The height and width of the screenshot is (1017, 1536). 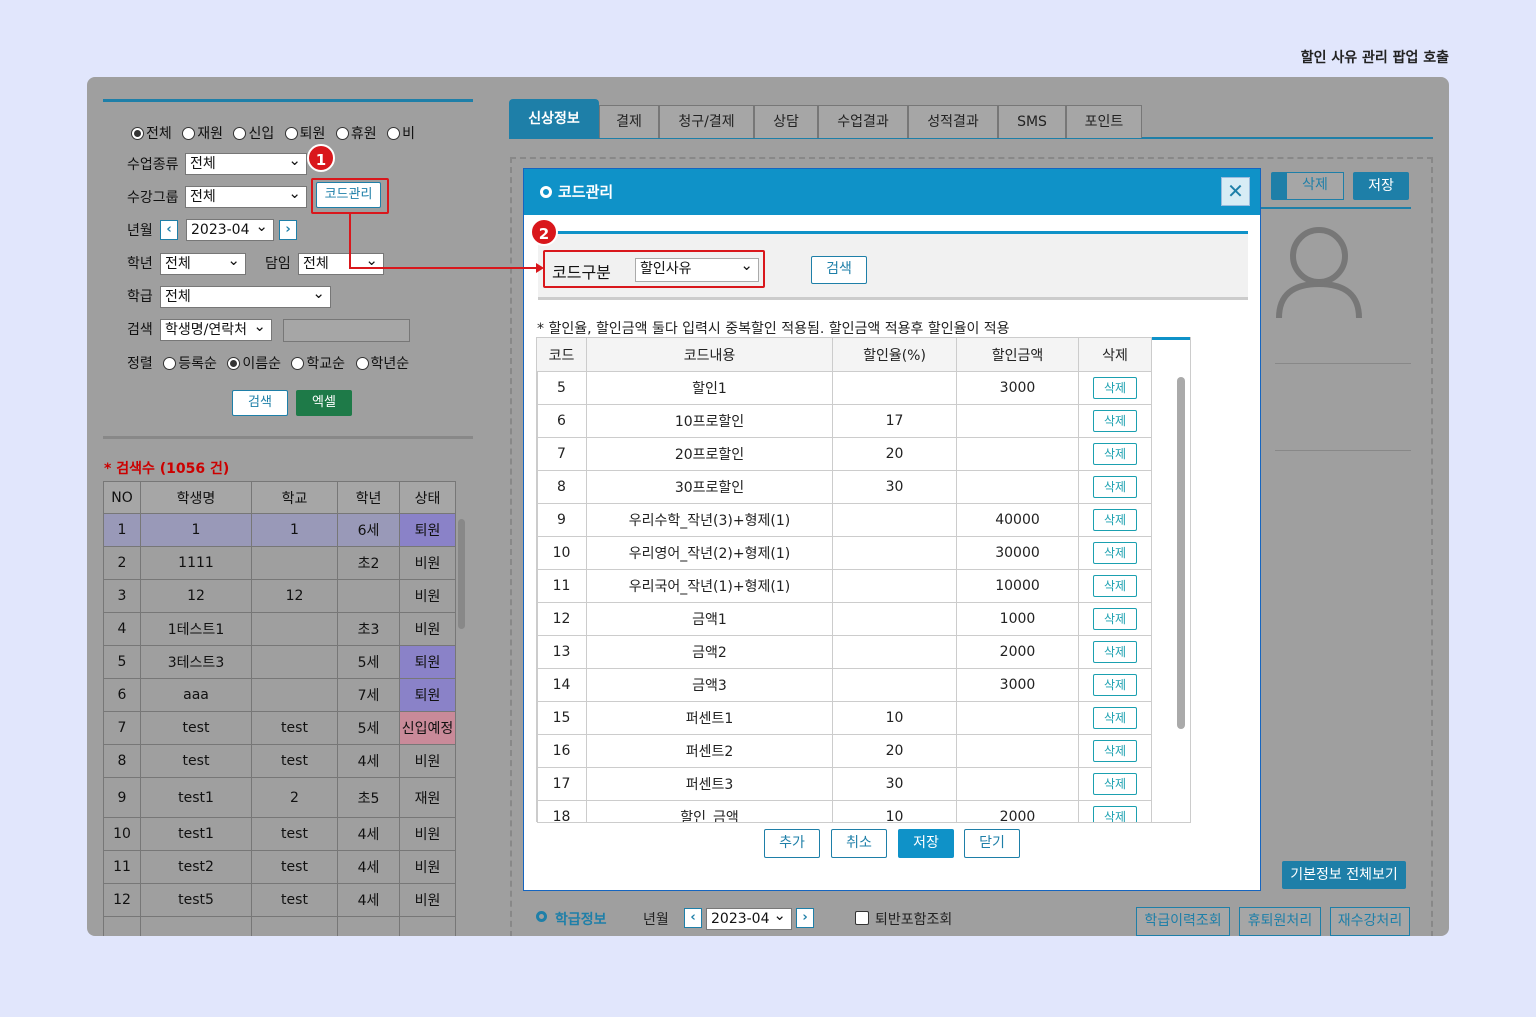 I want to click on modal-search-button: 검색, so click(x=839, y=270).